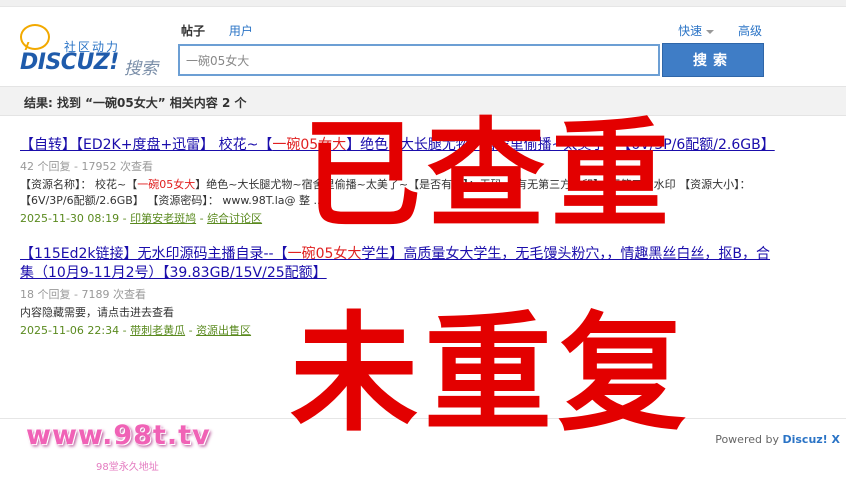 The height and width of the screenshot is (482, 846). I want to click on tab-users: 用户, so click(241, 30).